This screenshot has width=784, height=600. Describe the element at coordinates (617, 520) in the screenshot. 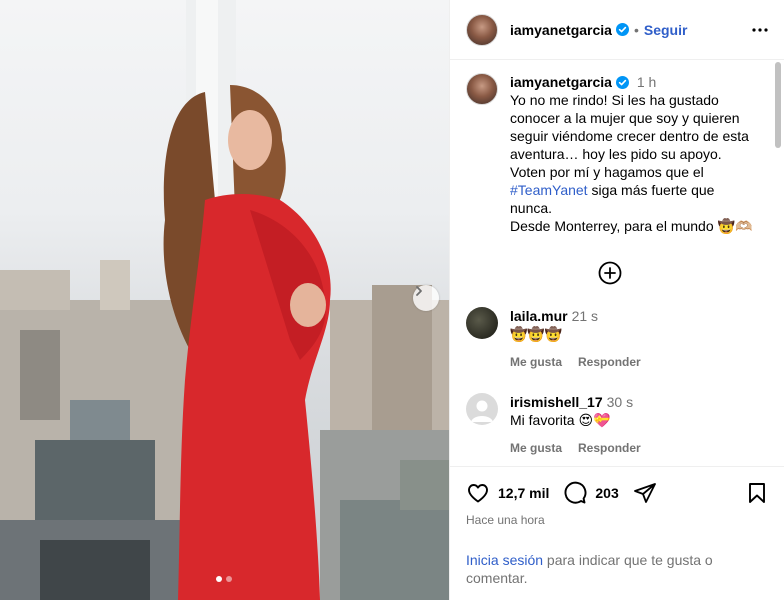

I see `post-time: Hace una hora` at that location.